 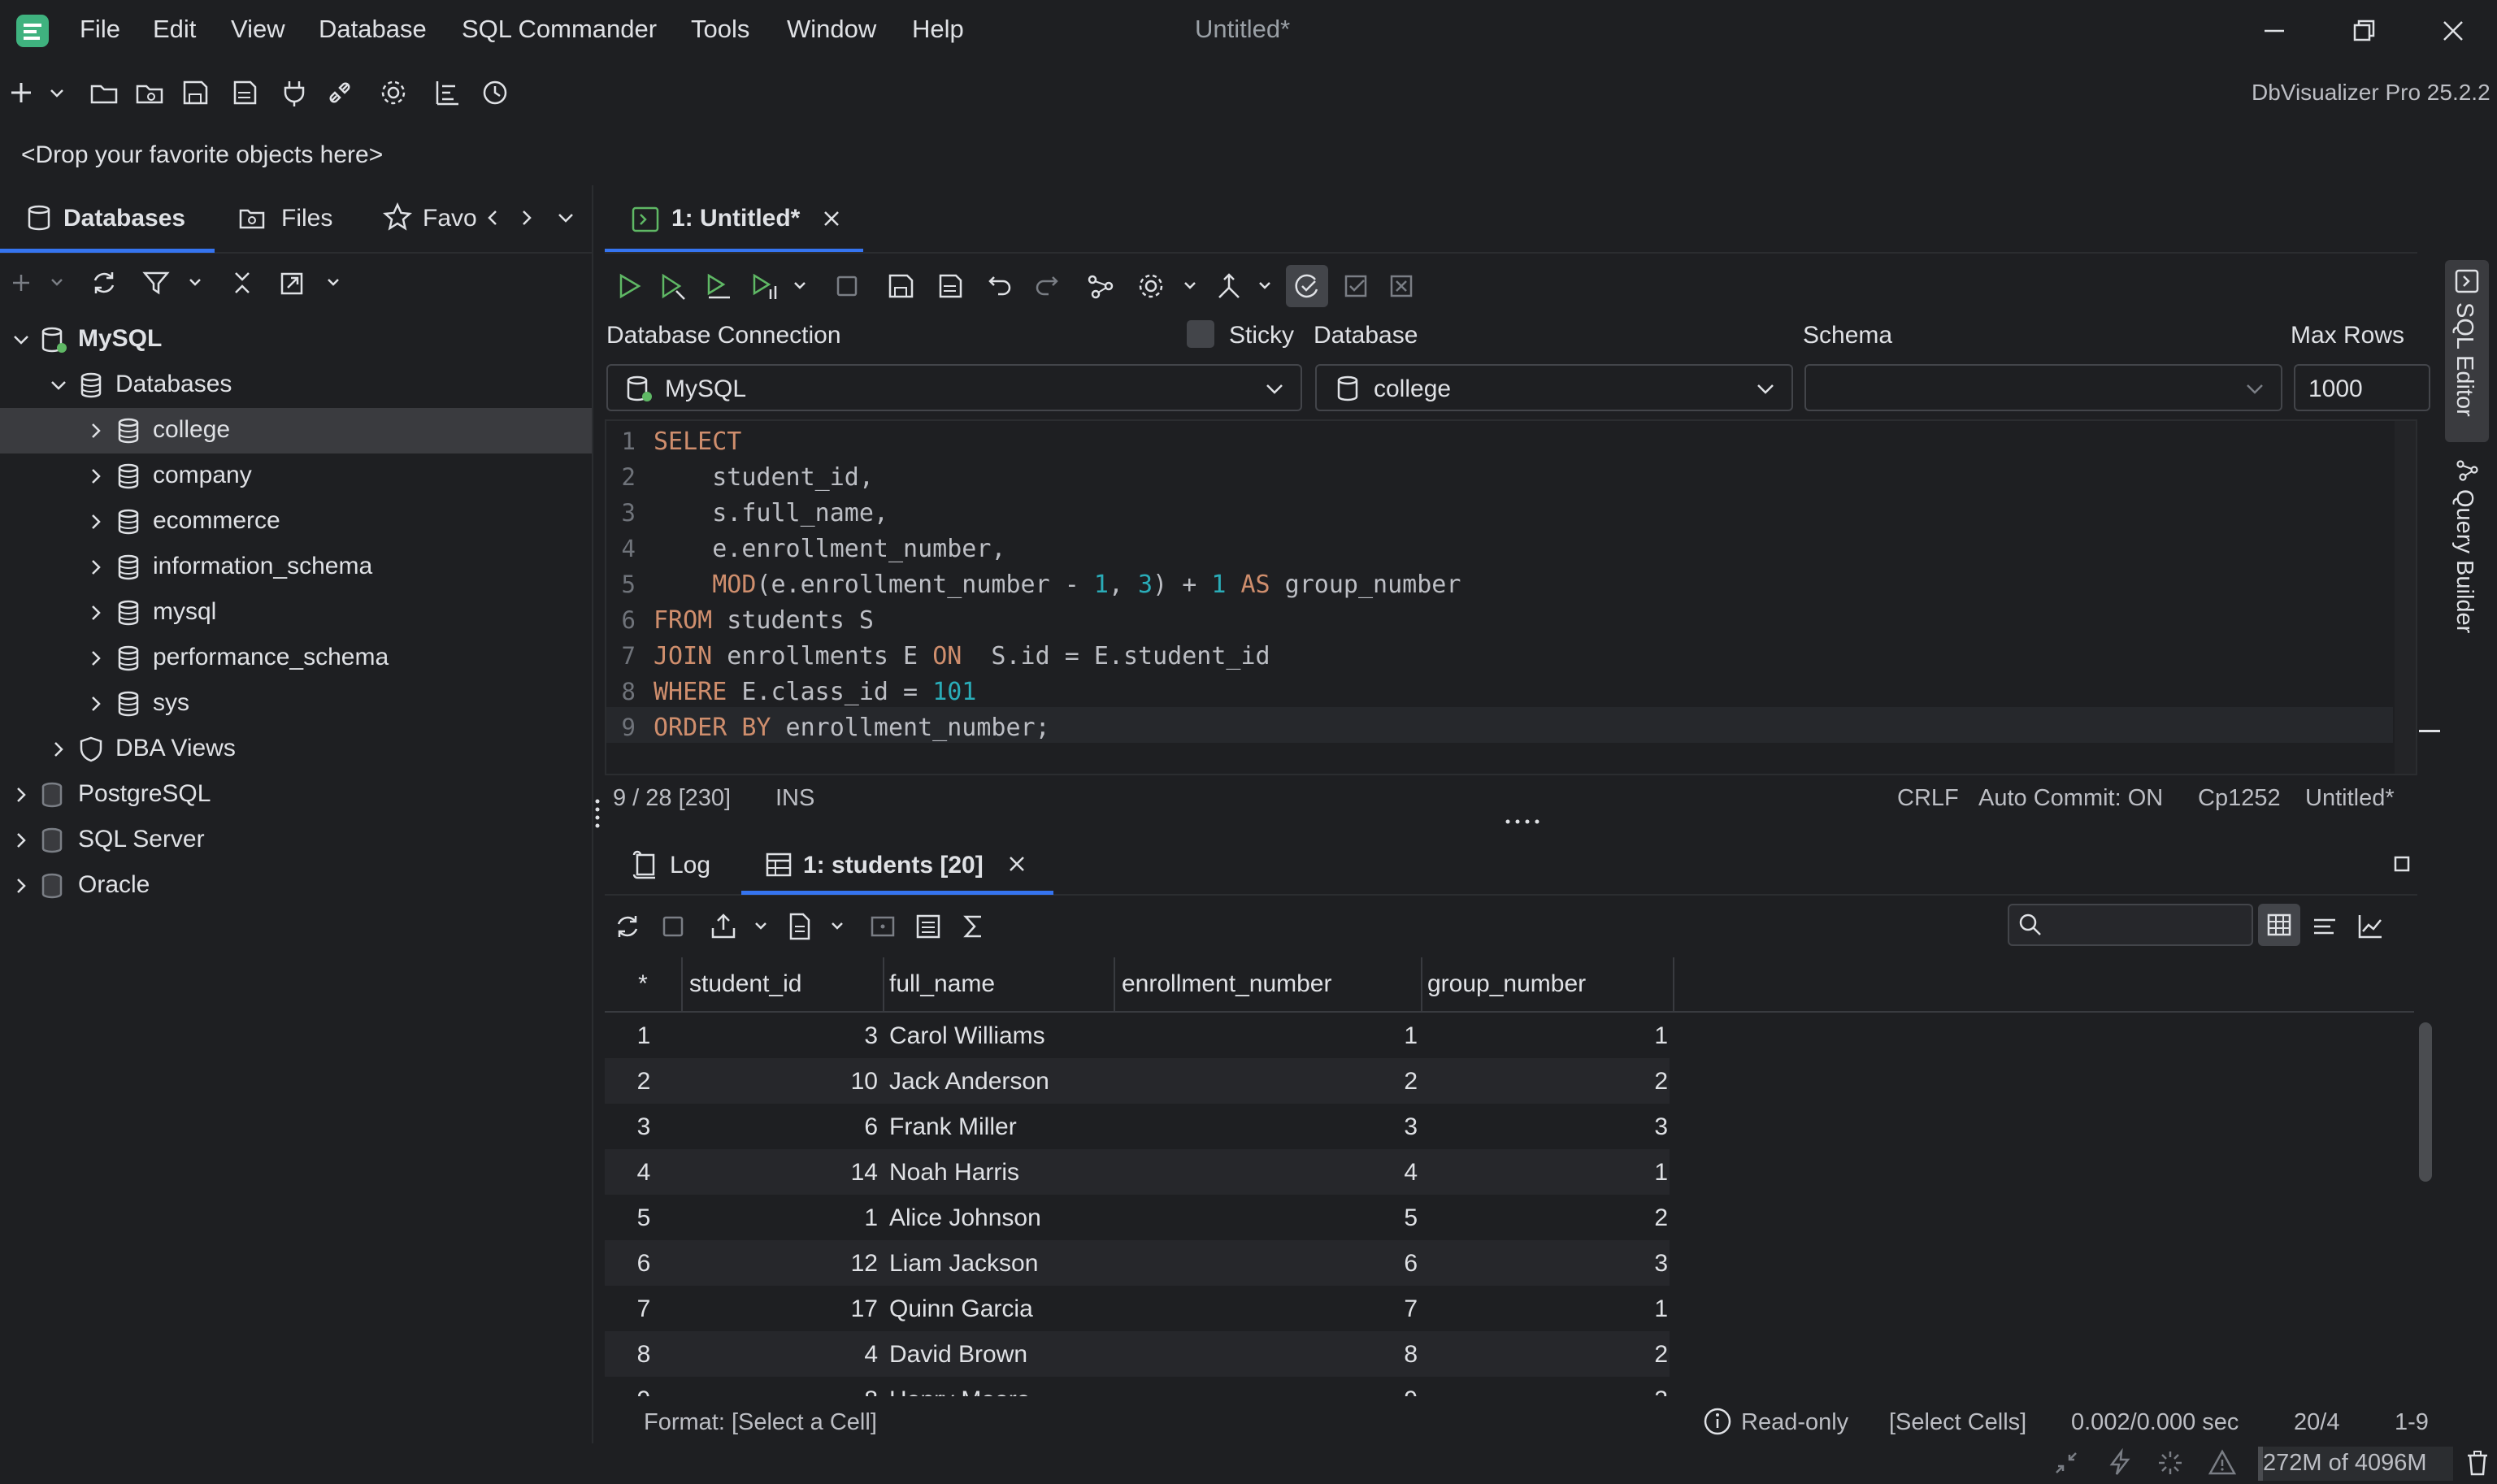 I want to click on cell-enrollment-number: 1, so click(x=1266, y=1036).